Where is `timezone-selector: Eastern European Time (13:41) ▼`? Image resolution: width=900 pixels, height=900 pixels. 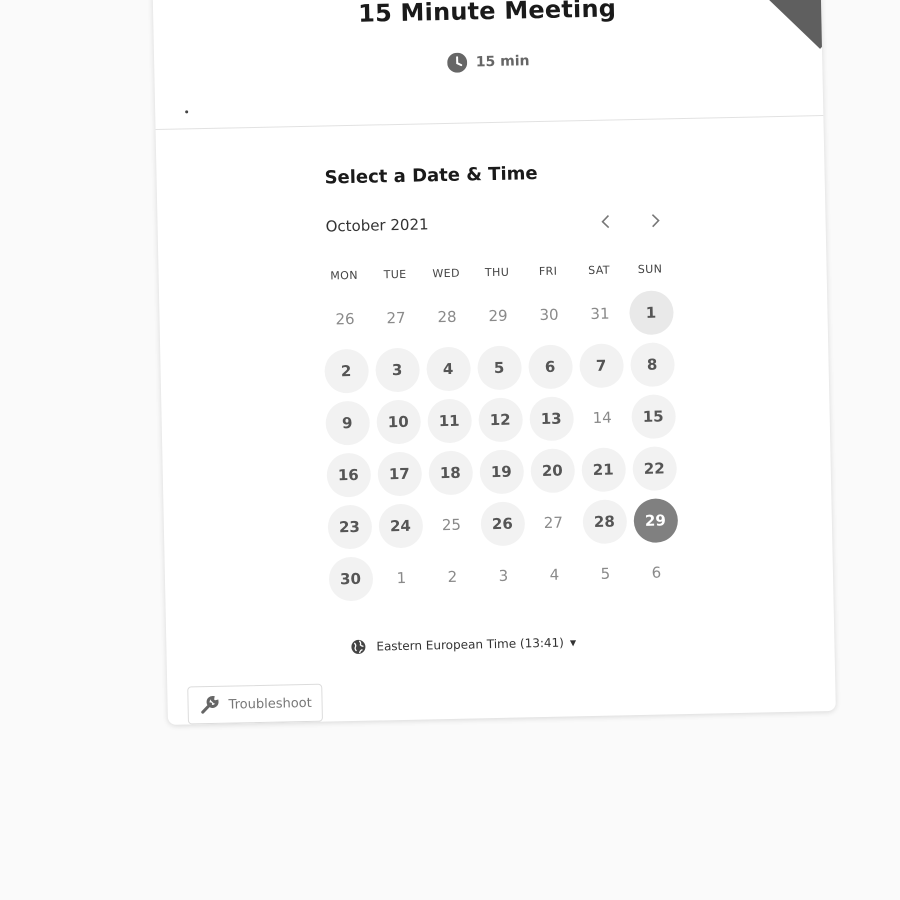
timezone-selector: Eastern European Time (13:41) ▼ is located at coordinates (463, 644).